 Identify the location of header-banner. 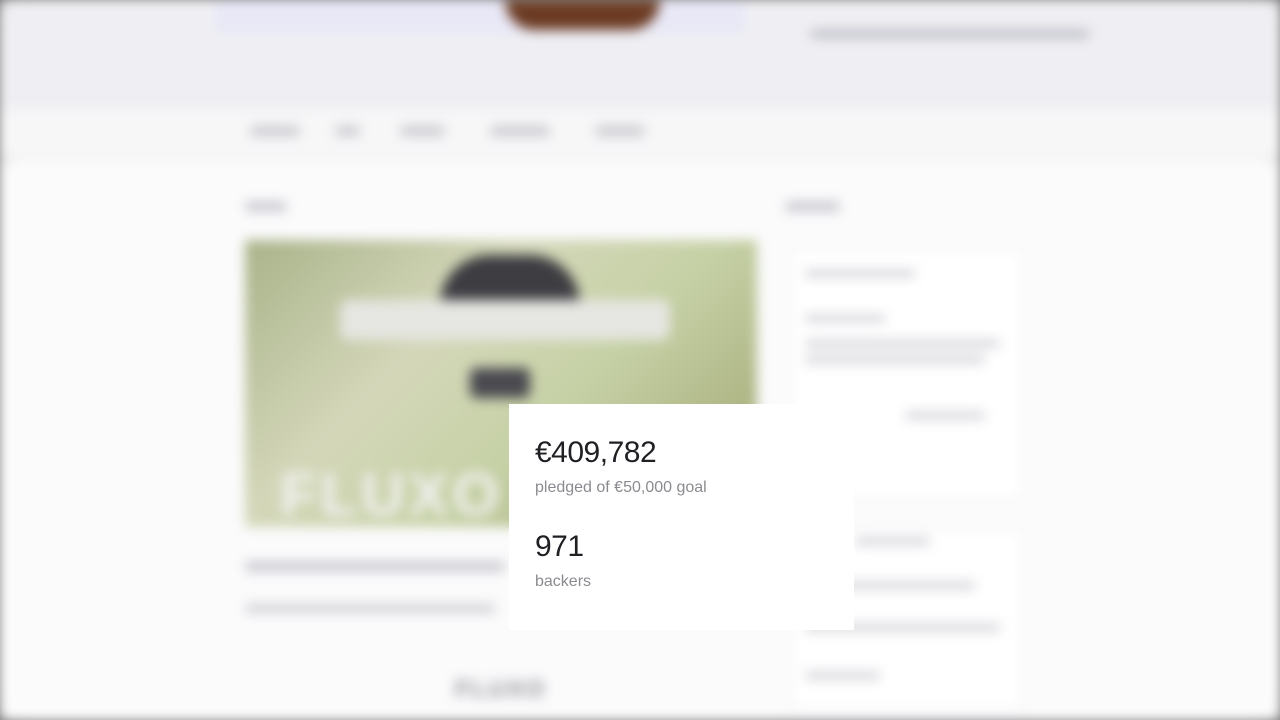
(480, 17).